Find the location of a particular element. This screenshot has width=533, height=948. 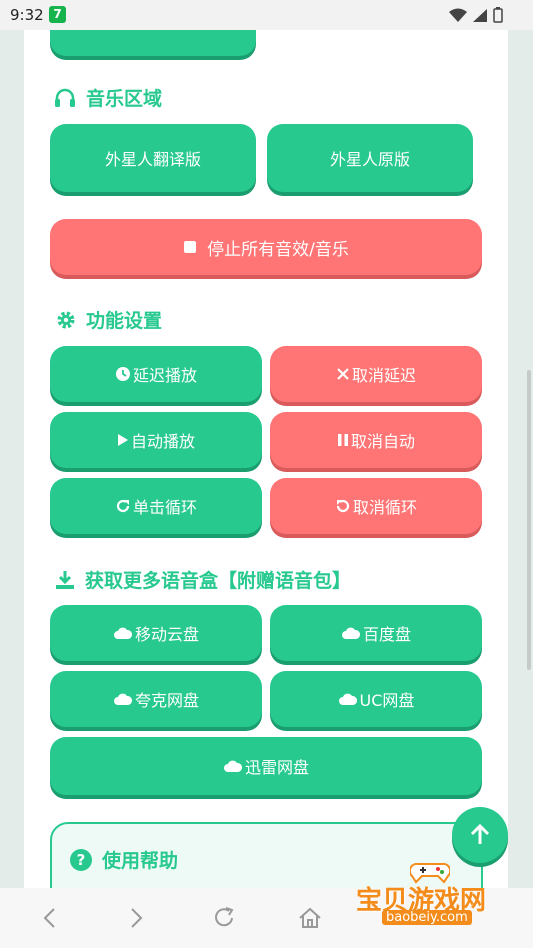

section-title-music: 音乐区域 is located at coordinates (108, 97).